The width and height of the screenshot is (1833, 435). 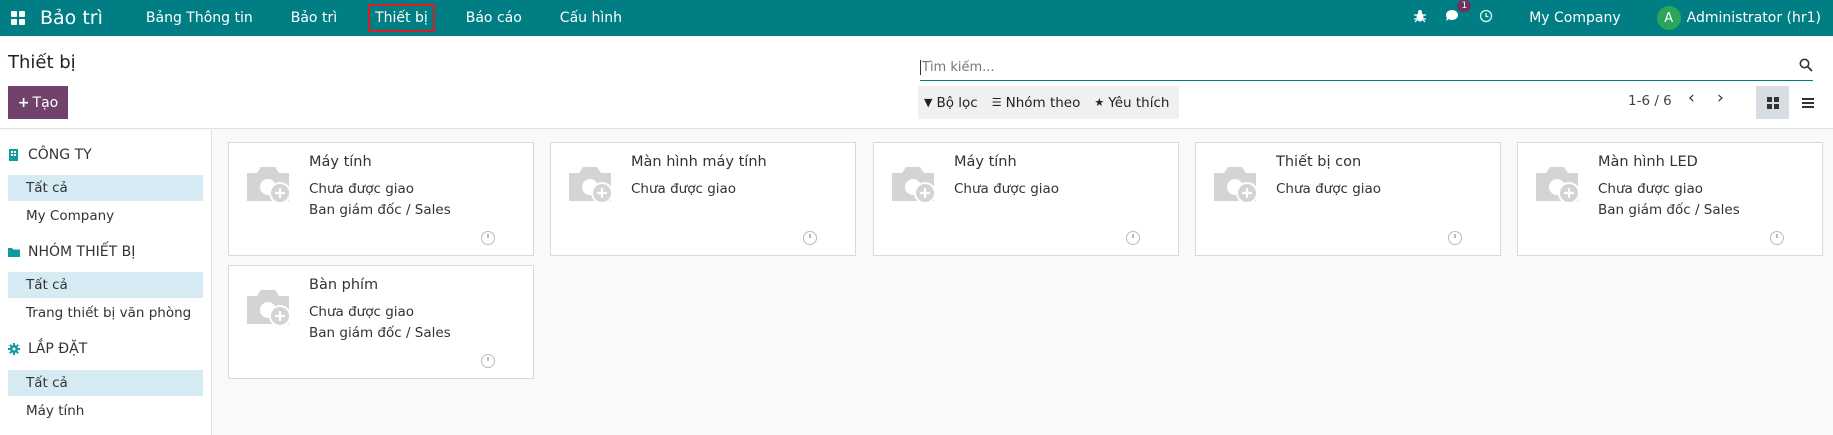 What do you see at coordinates (344, 285) in the screenshot?
I see `card-title: Bàn phím` at bounding box center [344, 285].